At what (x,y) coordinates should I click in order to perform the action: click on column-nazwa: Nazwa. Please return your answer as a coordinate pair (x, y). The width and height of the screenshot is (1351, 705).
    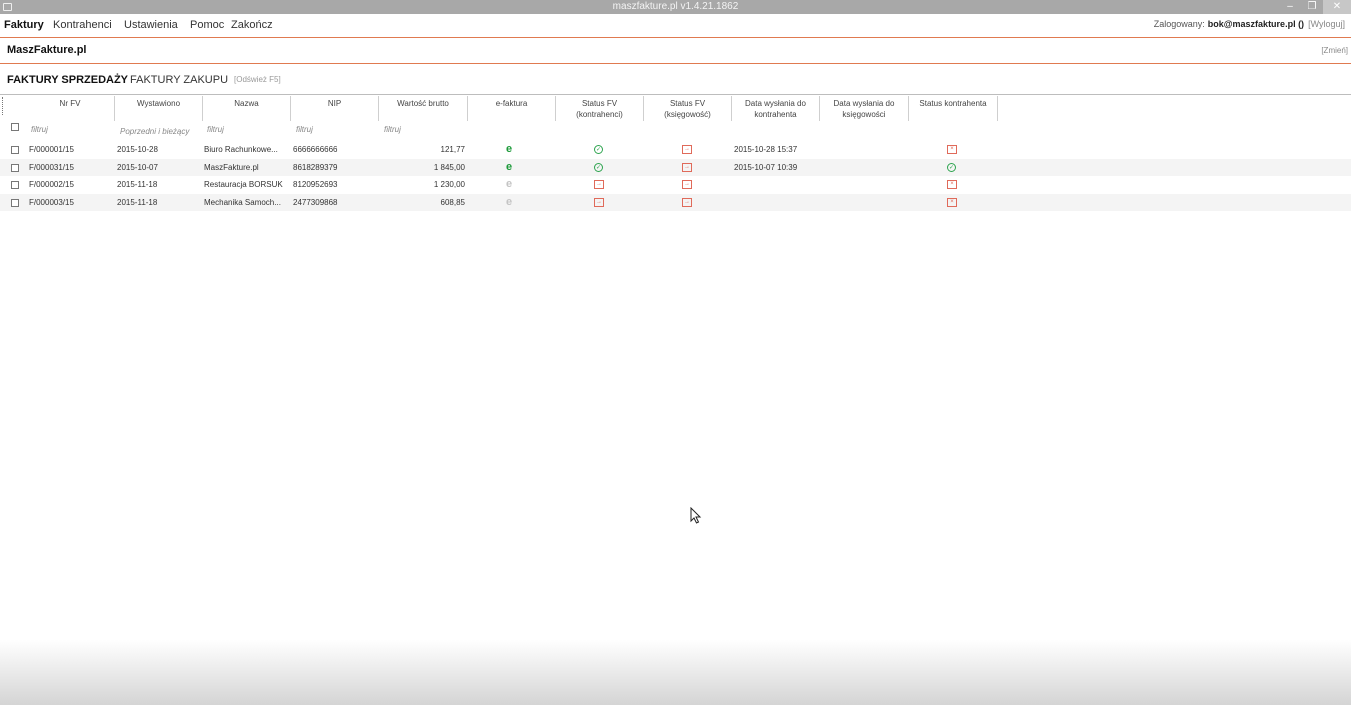
    Looking at the image, I should click on (247, 108).